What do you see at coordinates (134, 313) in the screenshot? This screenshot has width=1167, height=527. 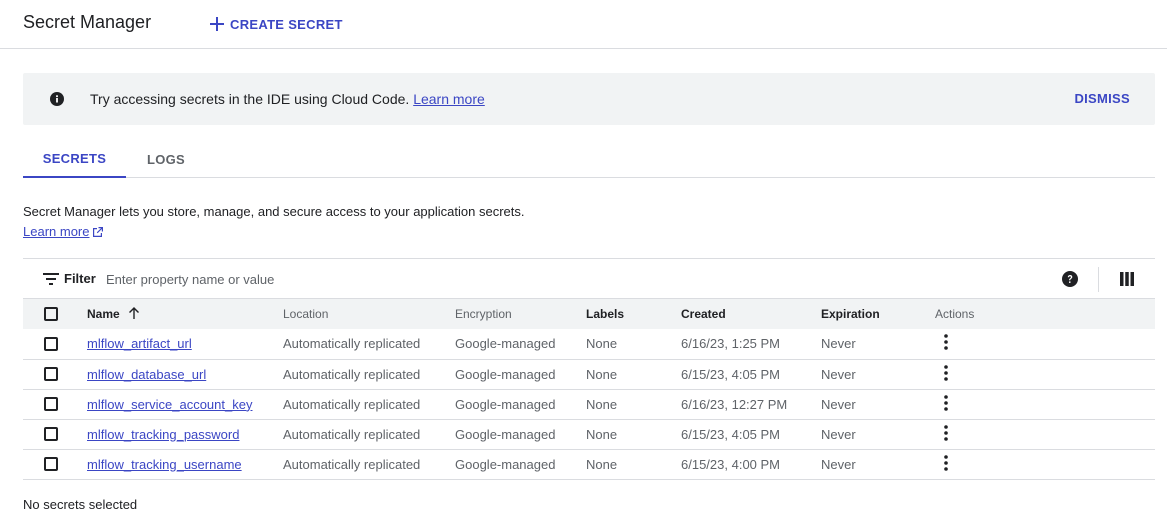 I see `sort-ascending-icon` at bounding box center [134, 313].